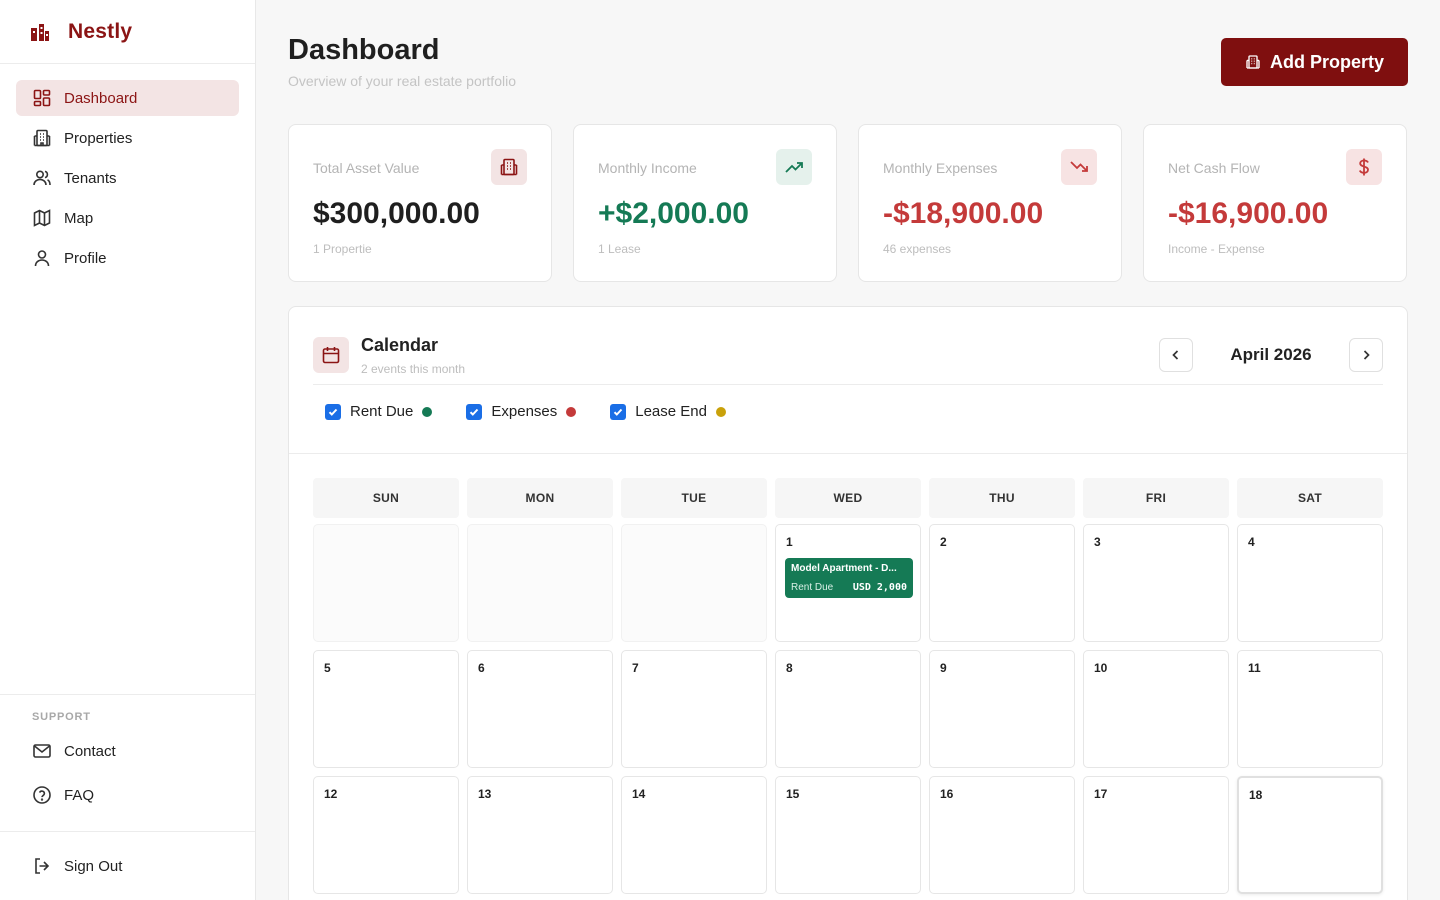  I want to click on calendar-day: 15, so click(848, 835).